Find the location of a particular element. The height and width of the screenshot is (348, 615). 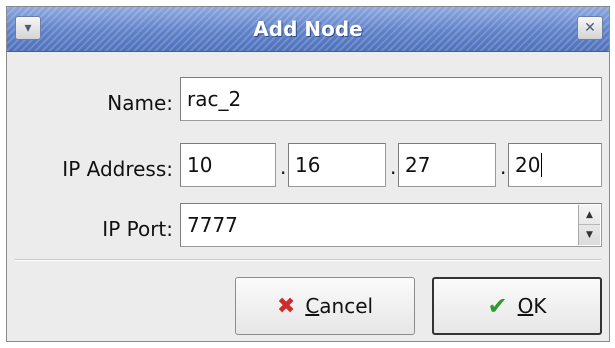

ok-button-label: OK is located at coordinates (532, 306).